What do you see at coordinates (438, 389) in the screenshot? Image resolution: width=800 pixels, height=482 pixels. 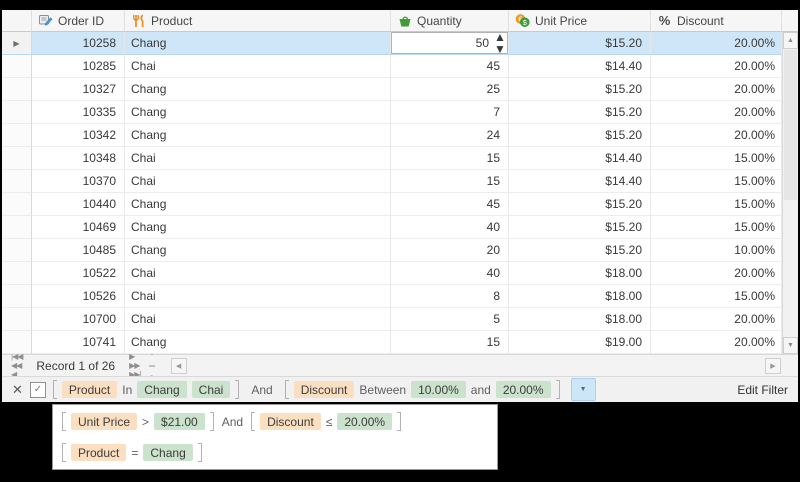 I see `filter-value-10pct: 10.00%` at bounding box center [438, 389].